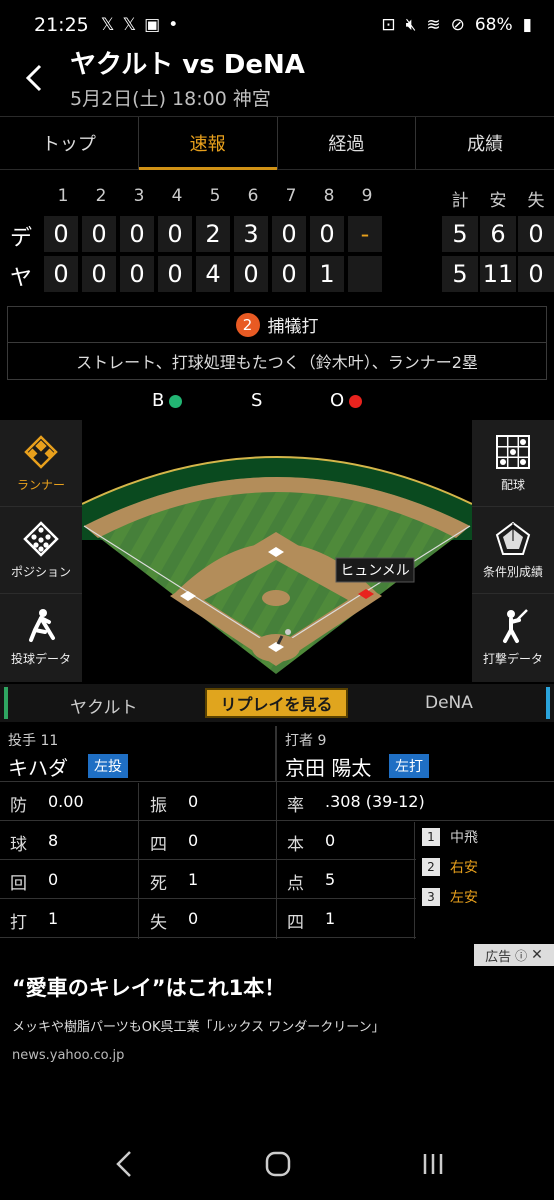  I want to click on batter-name: 京田 陽太, so click(328, 768).